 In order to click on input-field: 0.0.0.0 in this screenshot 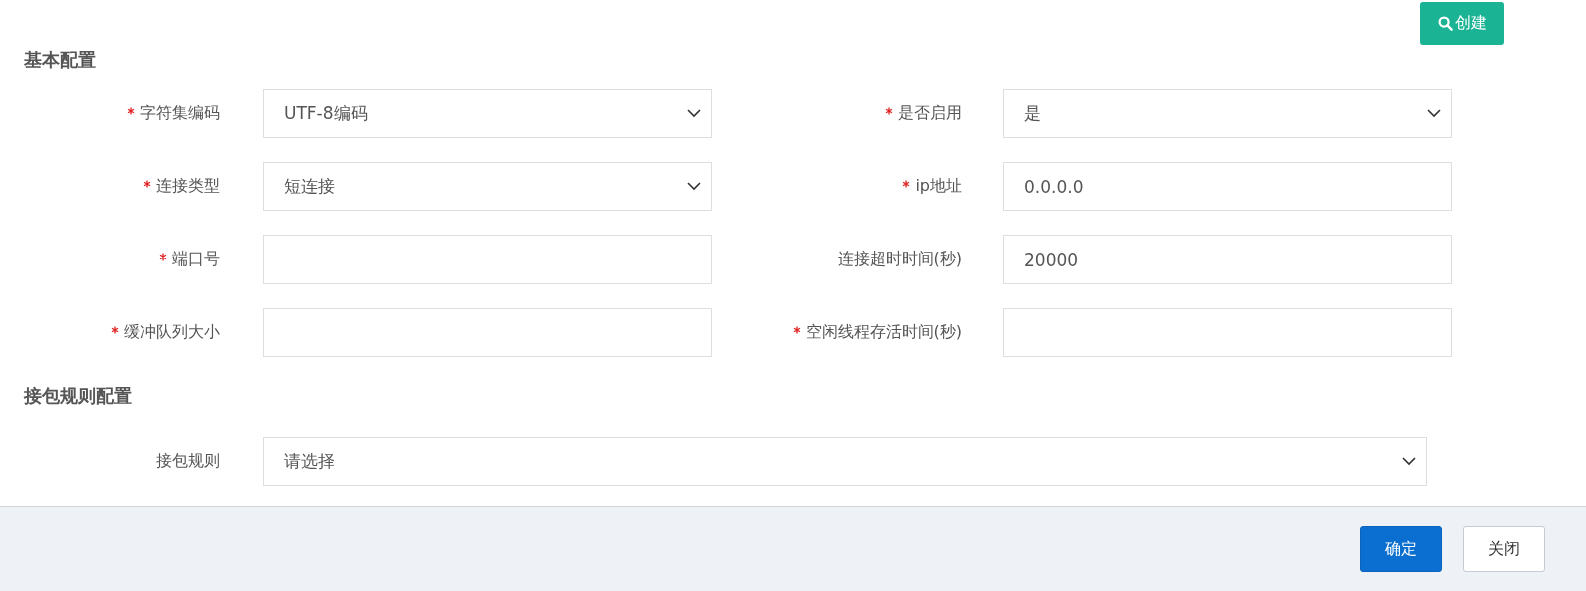, I will do `click(1227, 186)`.